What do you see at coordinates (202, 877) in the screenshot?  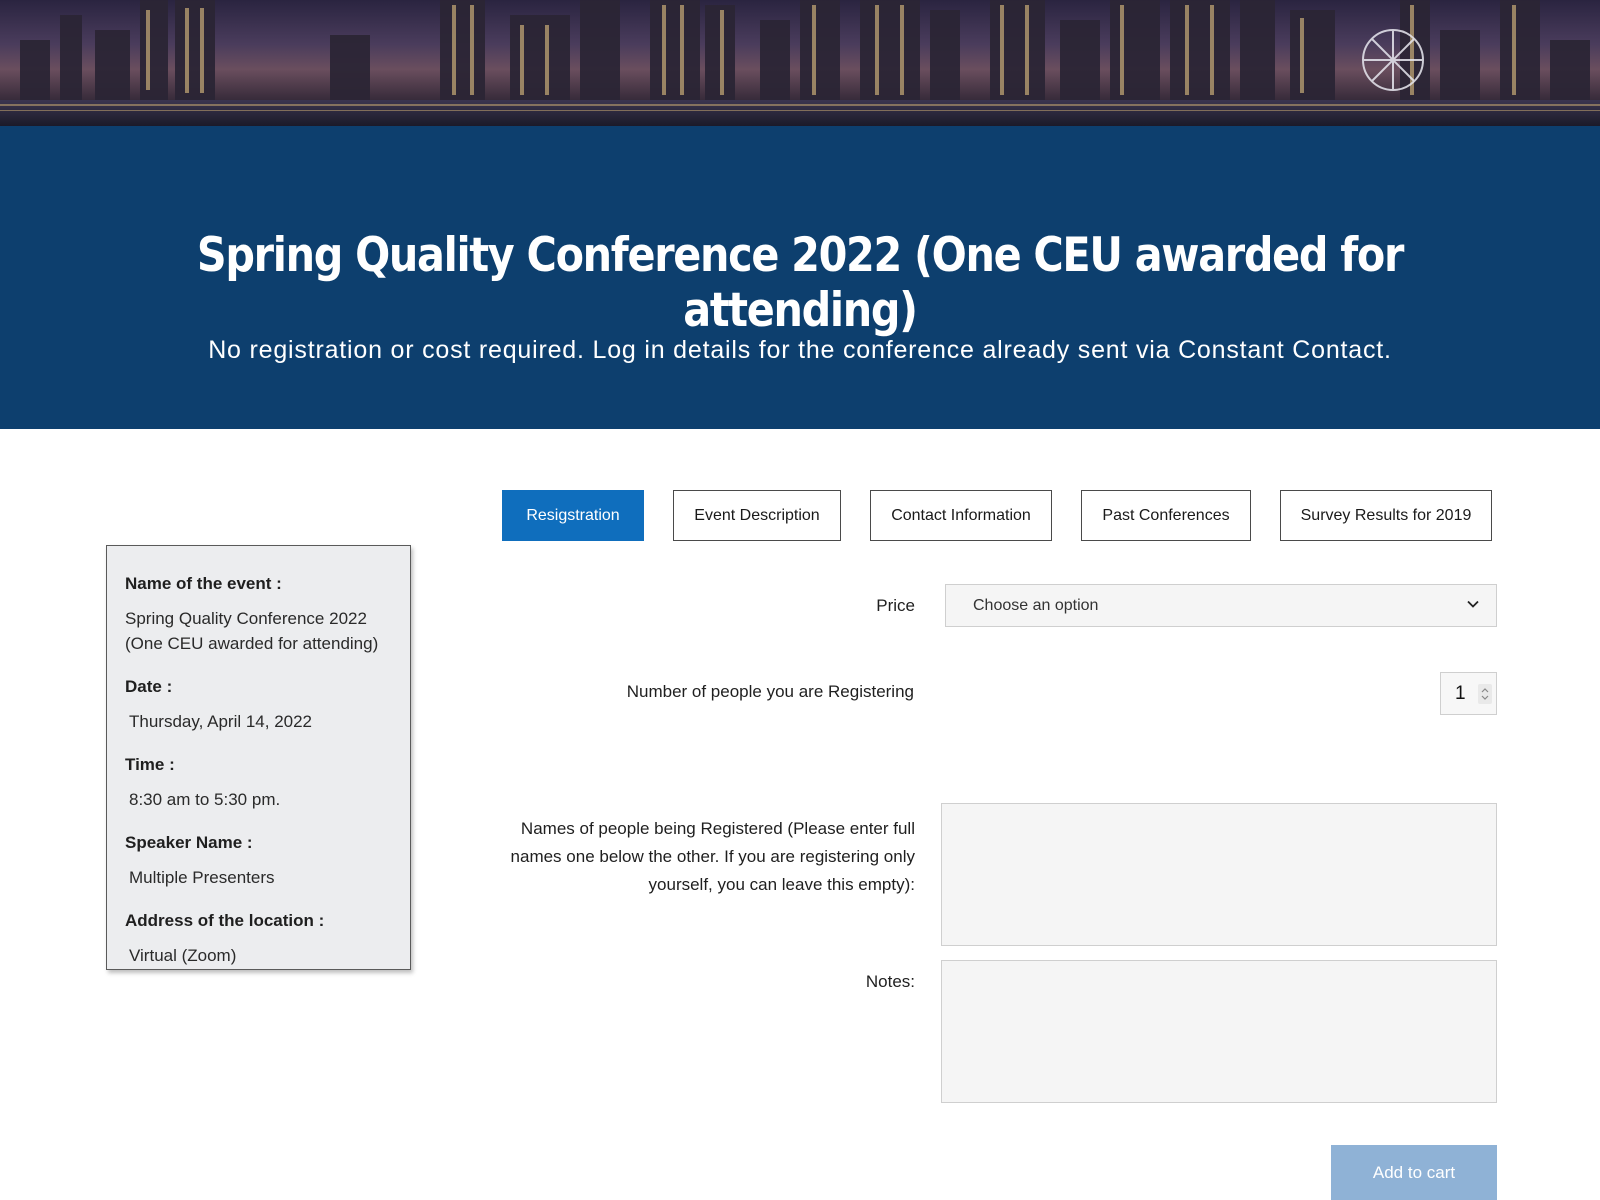 I see `speaker-value: Multiple Presenters` at bounding box center [202, 877].